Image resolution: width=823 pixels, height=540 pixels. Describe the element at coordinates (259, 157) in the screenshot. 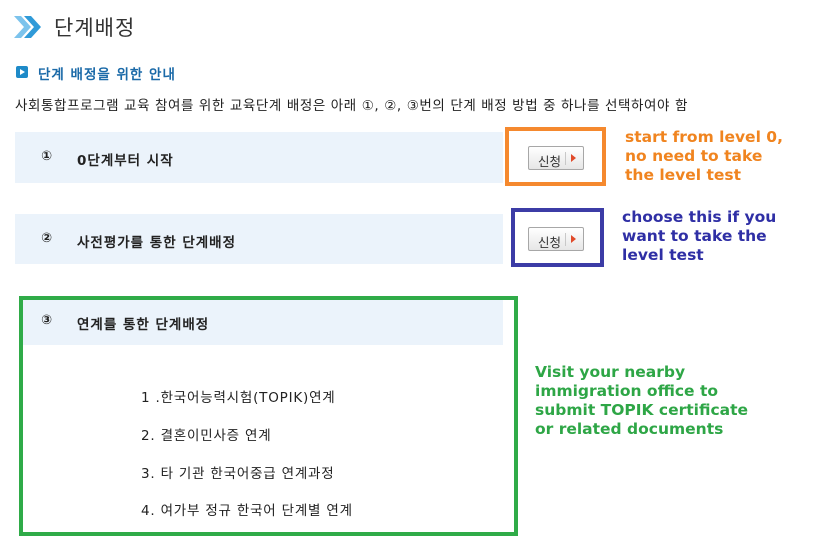

I see `option-row-level0: ① 0단계부터 시작` at that location.